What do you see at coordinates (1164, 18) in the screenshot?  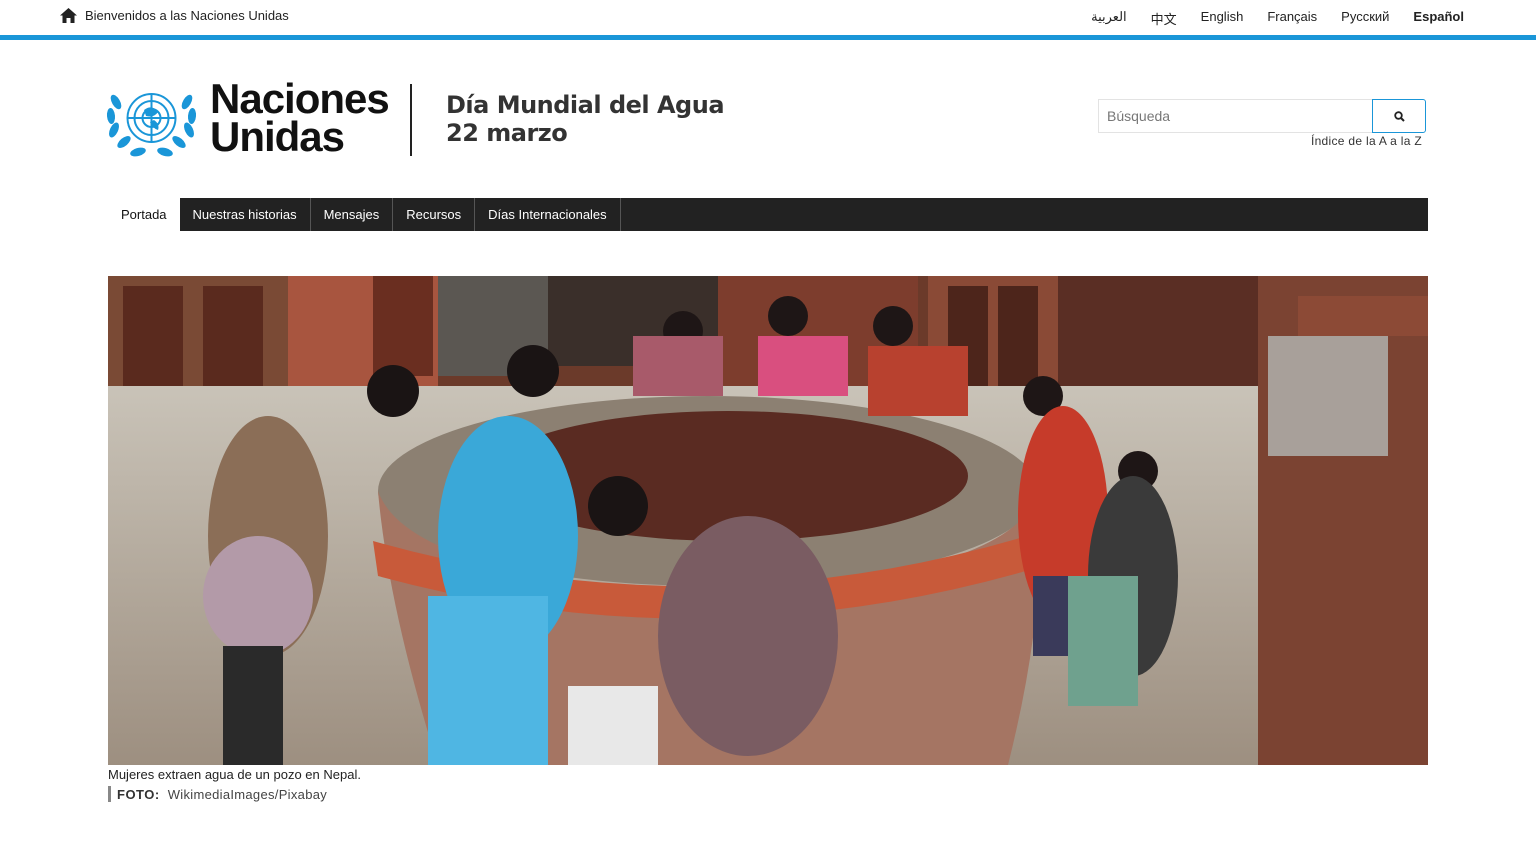 I see `lang-chinese: 中文` at bounding box center [1164, 18].